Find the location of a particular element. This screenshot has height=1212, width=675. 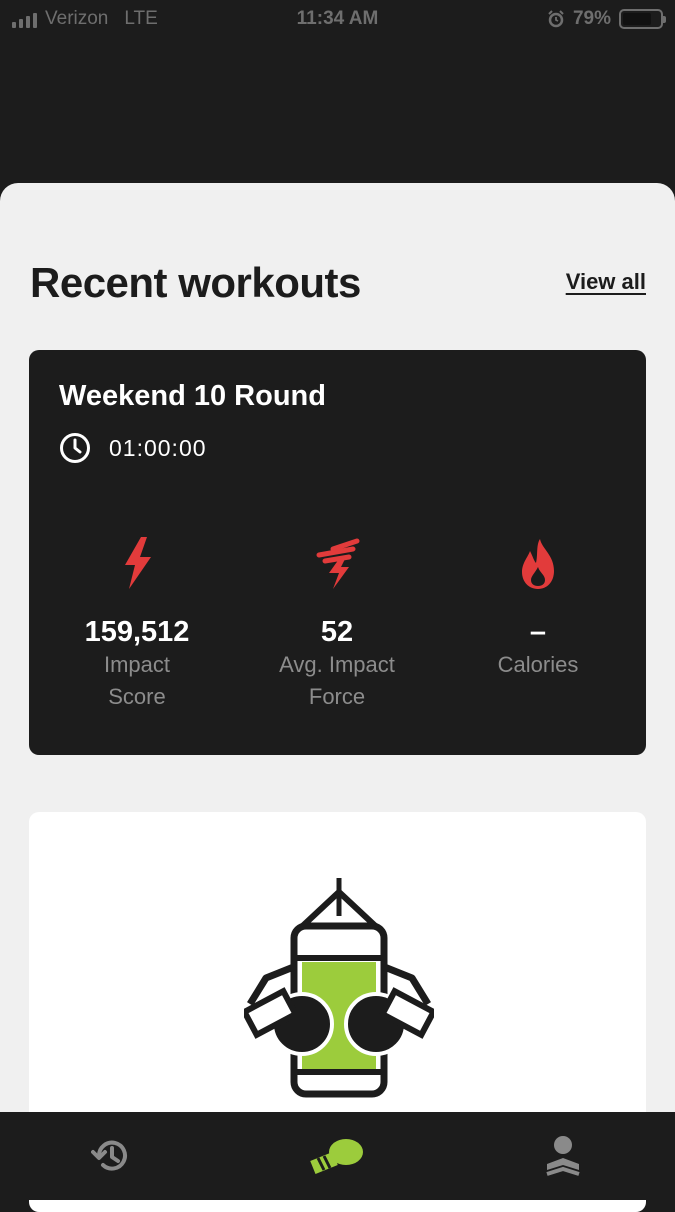

boxing-glove-icon is located at coordinates (336, 1156).